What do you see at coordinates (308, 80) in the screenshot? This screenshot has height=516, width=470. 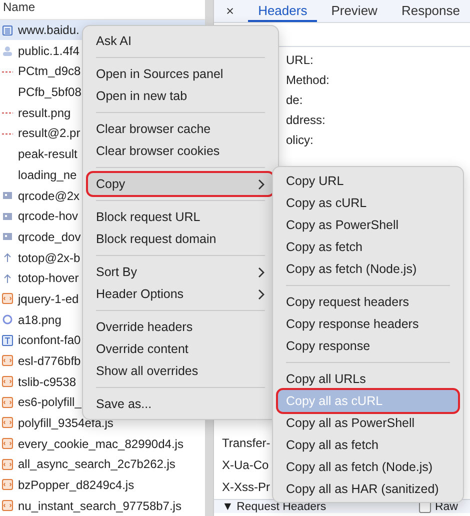 I see `general-label: Method:` at bounding box center [308, 80].